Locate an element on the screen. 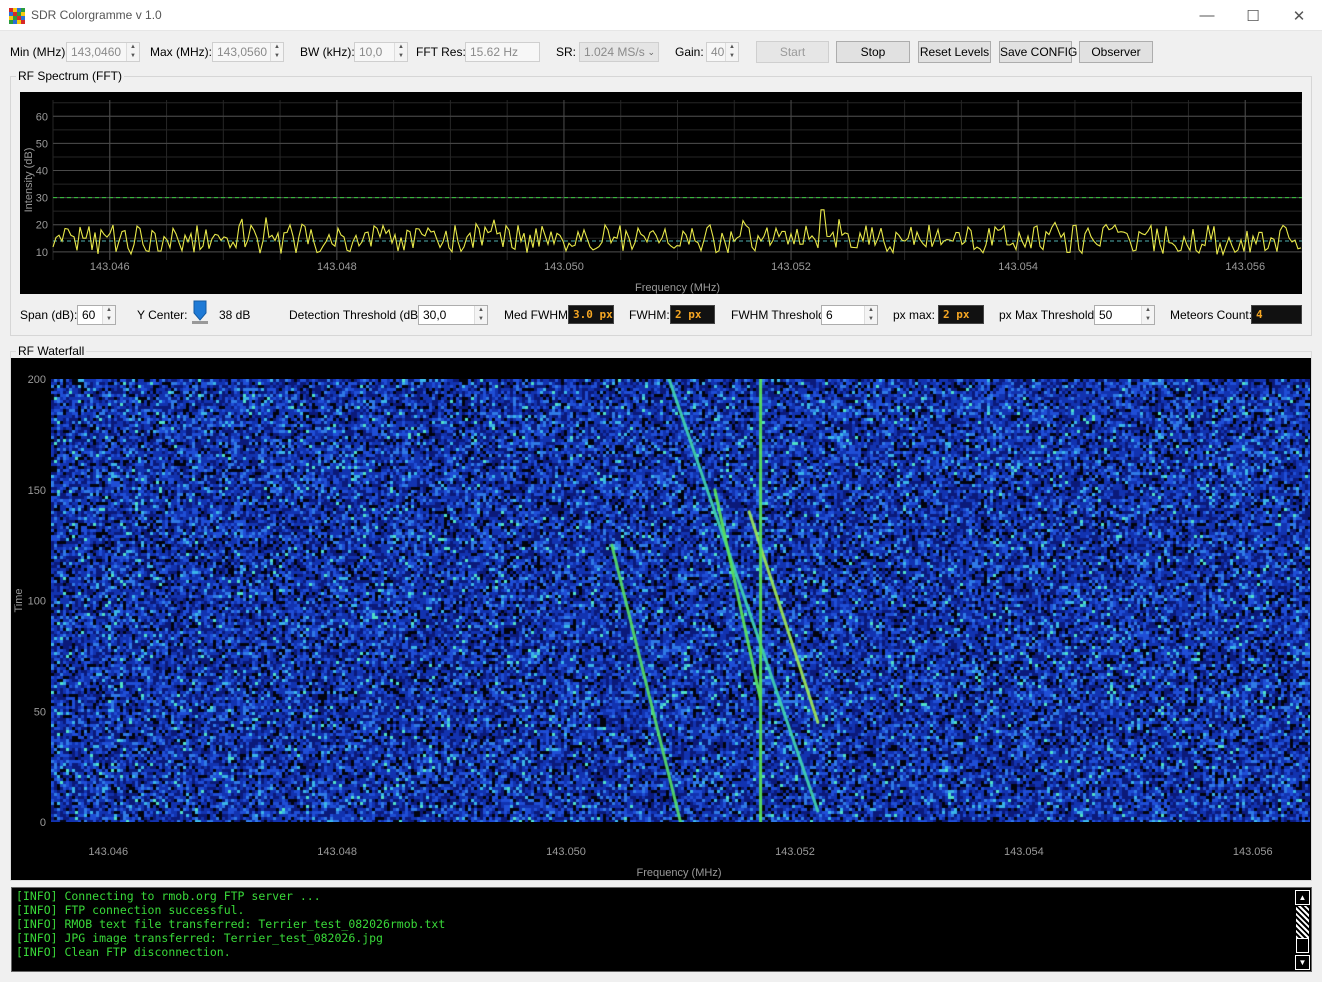 This screenshot has width=1322, height=982. y-tick-label: 200 is located at coordinates (37, 380).